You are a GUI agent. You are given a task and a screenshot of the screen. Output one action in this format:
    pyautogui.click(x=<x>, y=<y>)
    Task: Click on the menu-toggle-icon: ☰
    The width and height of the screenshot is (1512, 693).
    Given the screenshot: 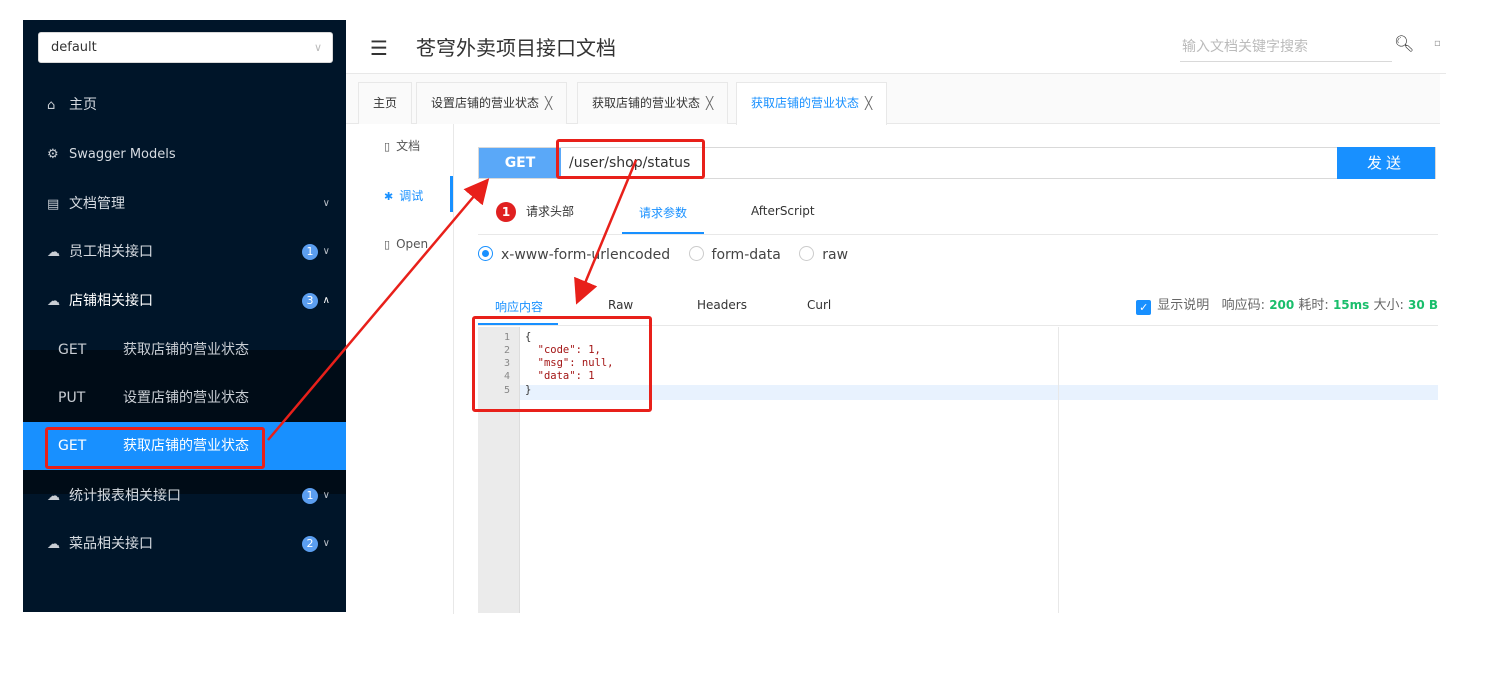 What is the action you would take?
    pyautogui.click(x=379, y=48)
    